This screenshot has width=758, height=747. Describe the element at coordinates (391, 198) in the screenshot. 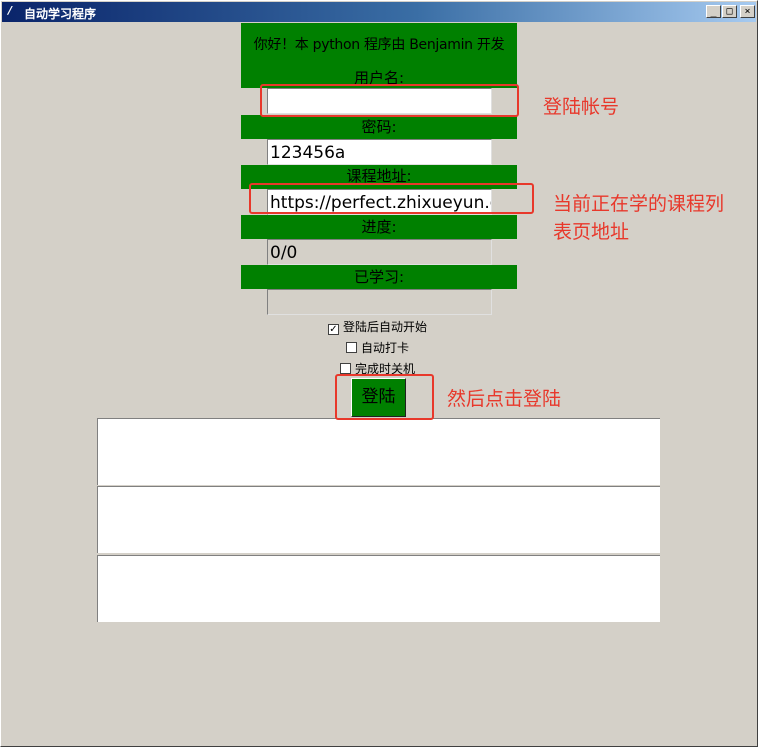

I see `course-url-highlight` at that location.